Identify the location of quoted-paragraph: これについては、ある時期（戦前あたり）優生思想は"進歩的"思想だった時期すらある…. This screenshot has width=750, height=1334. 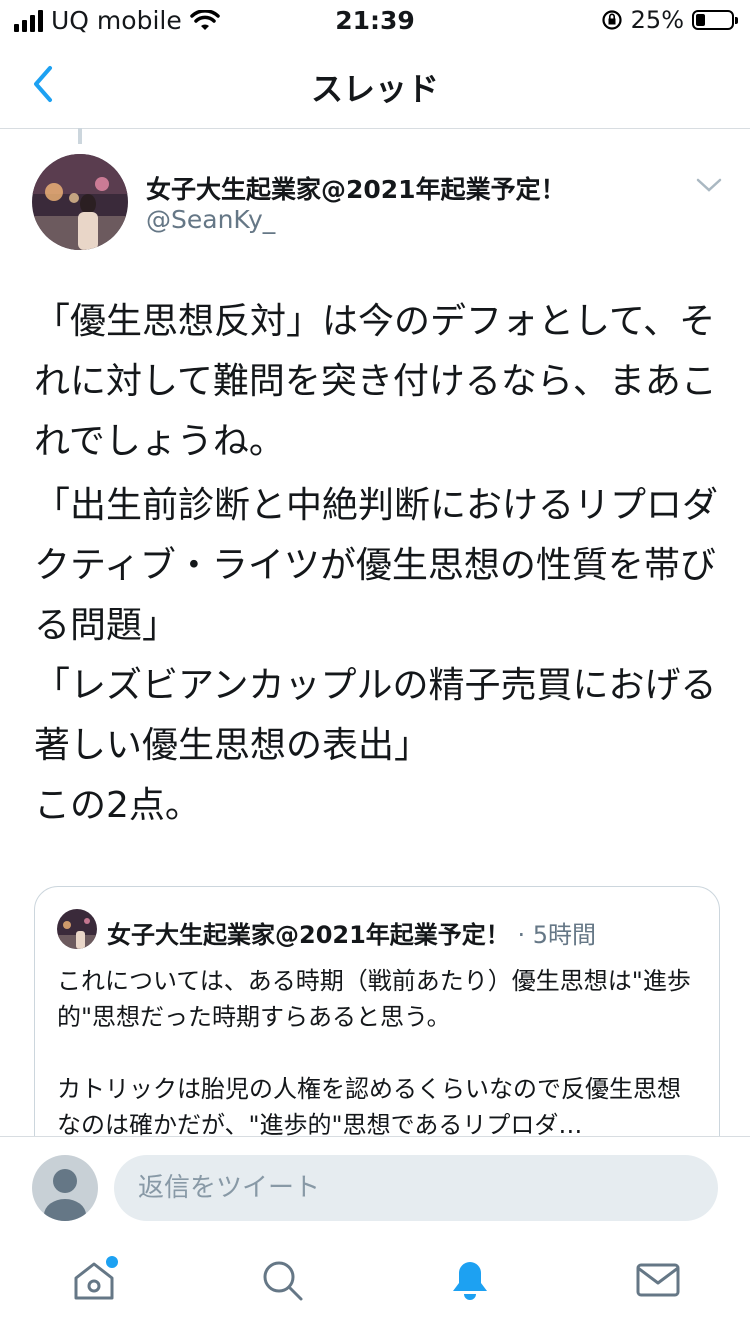
(374, 999).